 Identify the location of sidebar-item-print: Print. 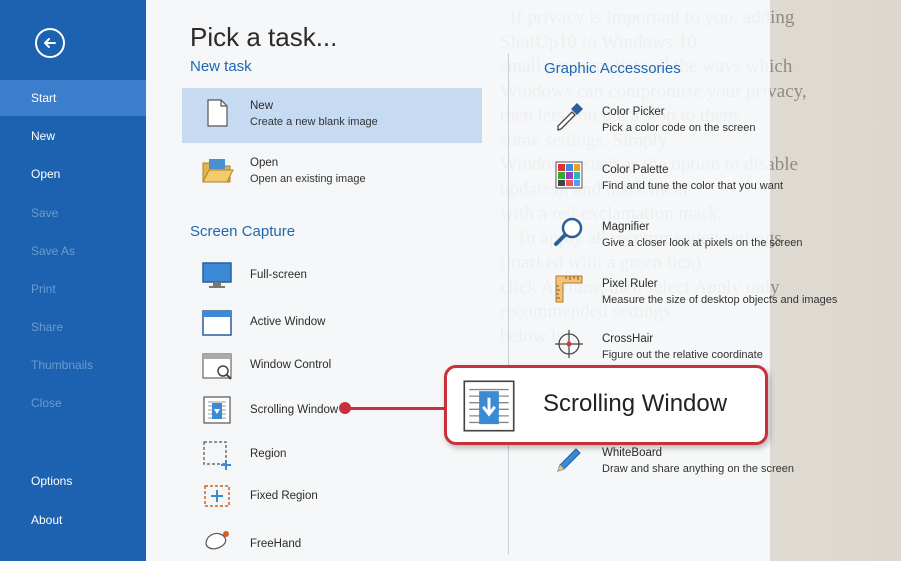
(73, 289).